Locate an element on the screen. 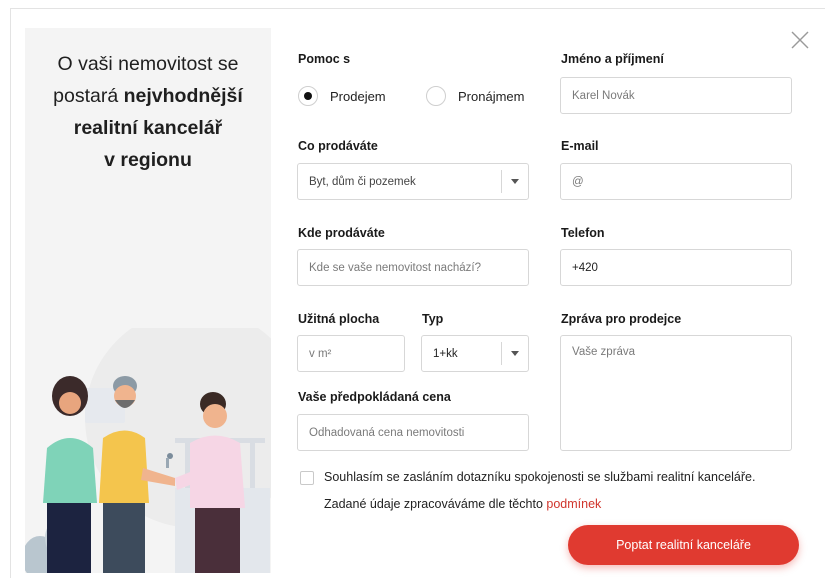 The width and height of the screenshot is (827, 580). headline-line-2: postará nejvhodnější is located at coordinates (148, 96).